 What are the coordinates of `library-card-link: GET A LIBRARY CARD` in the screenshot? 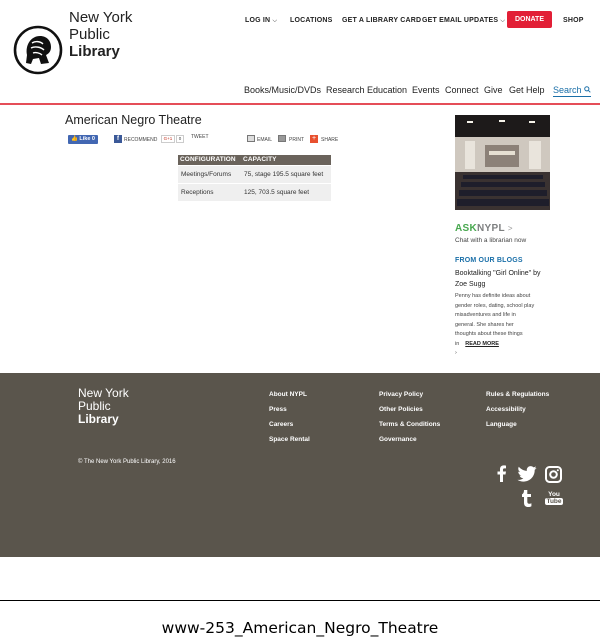 It's located at (381, 20).